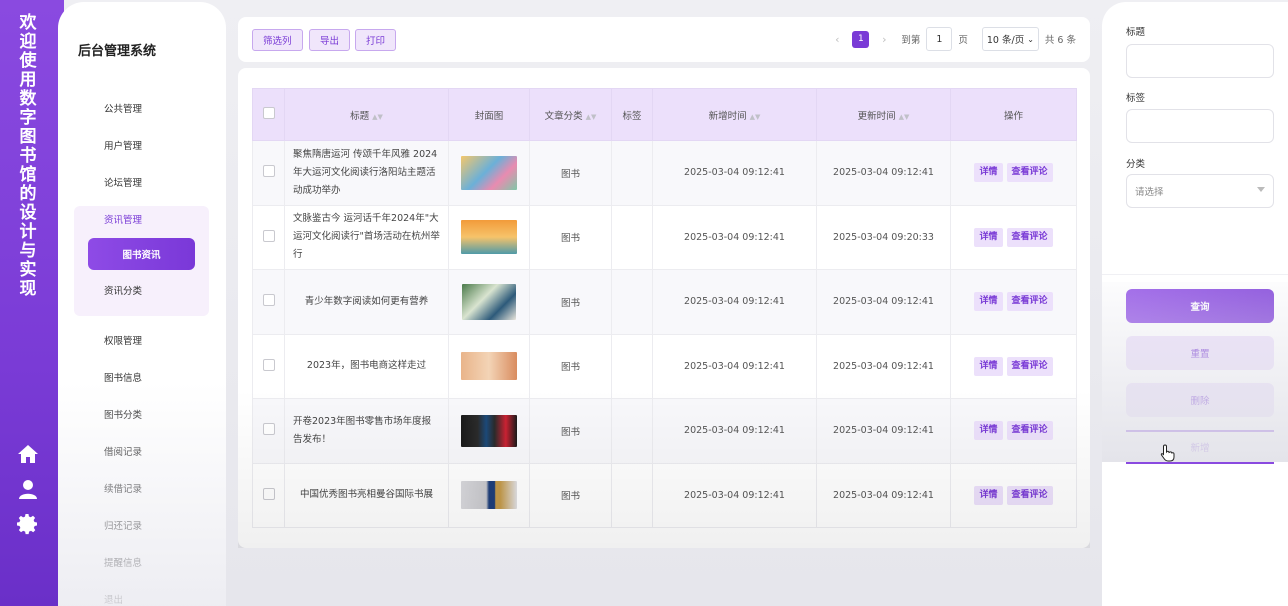 The image size is (1288, 606). What do you see at coordinates (123, 290) in the screenshot?
I see `sidebar-item-news-category: 资讯分类` at bounding box center [123, 290].